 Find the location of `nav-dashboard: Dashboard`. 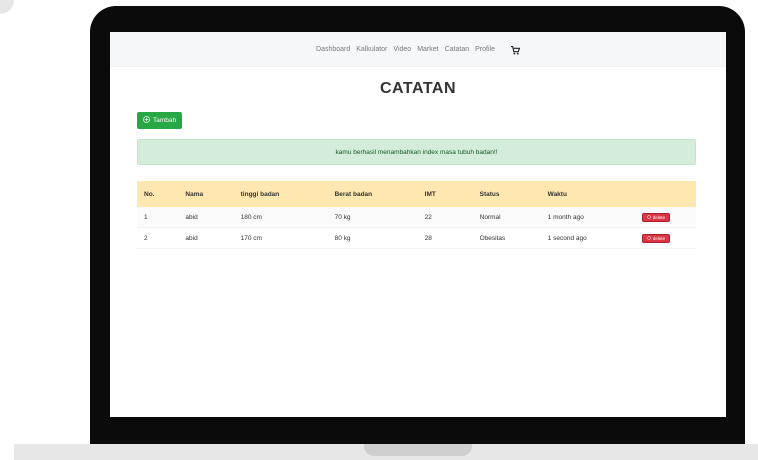

nav-dashboard: Dashboard is located at coordinates (333, 49).